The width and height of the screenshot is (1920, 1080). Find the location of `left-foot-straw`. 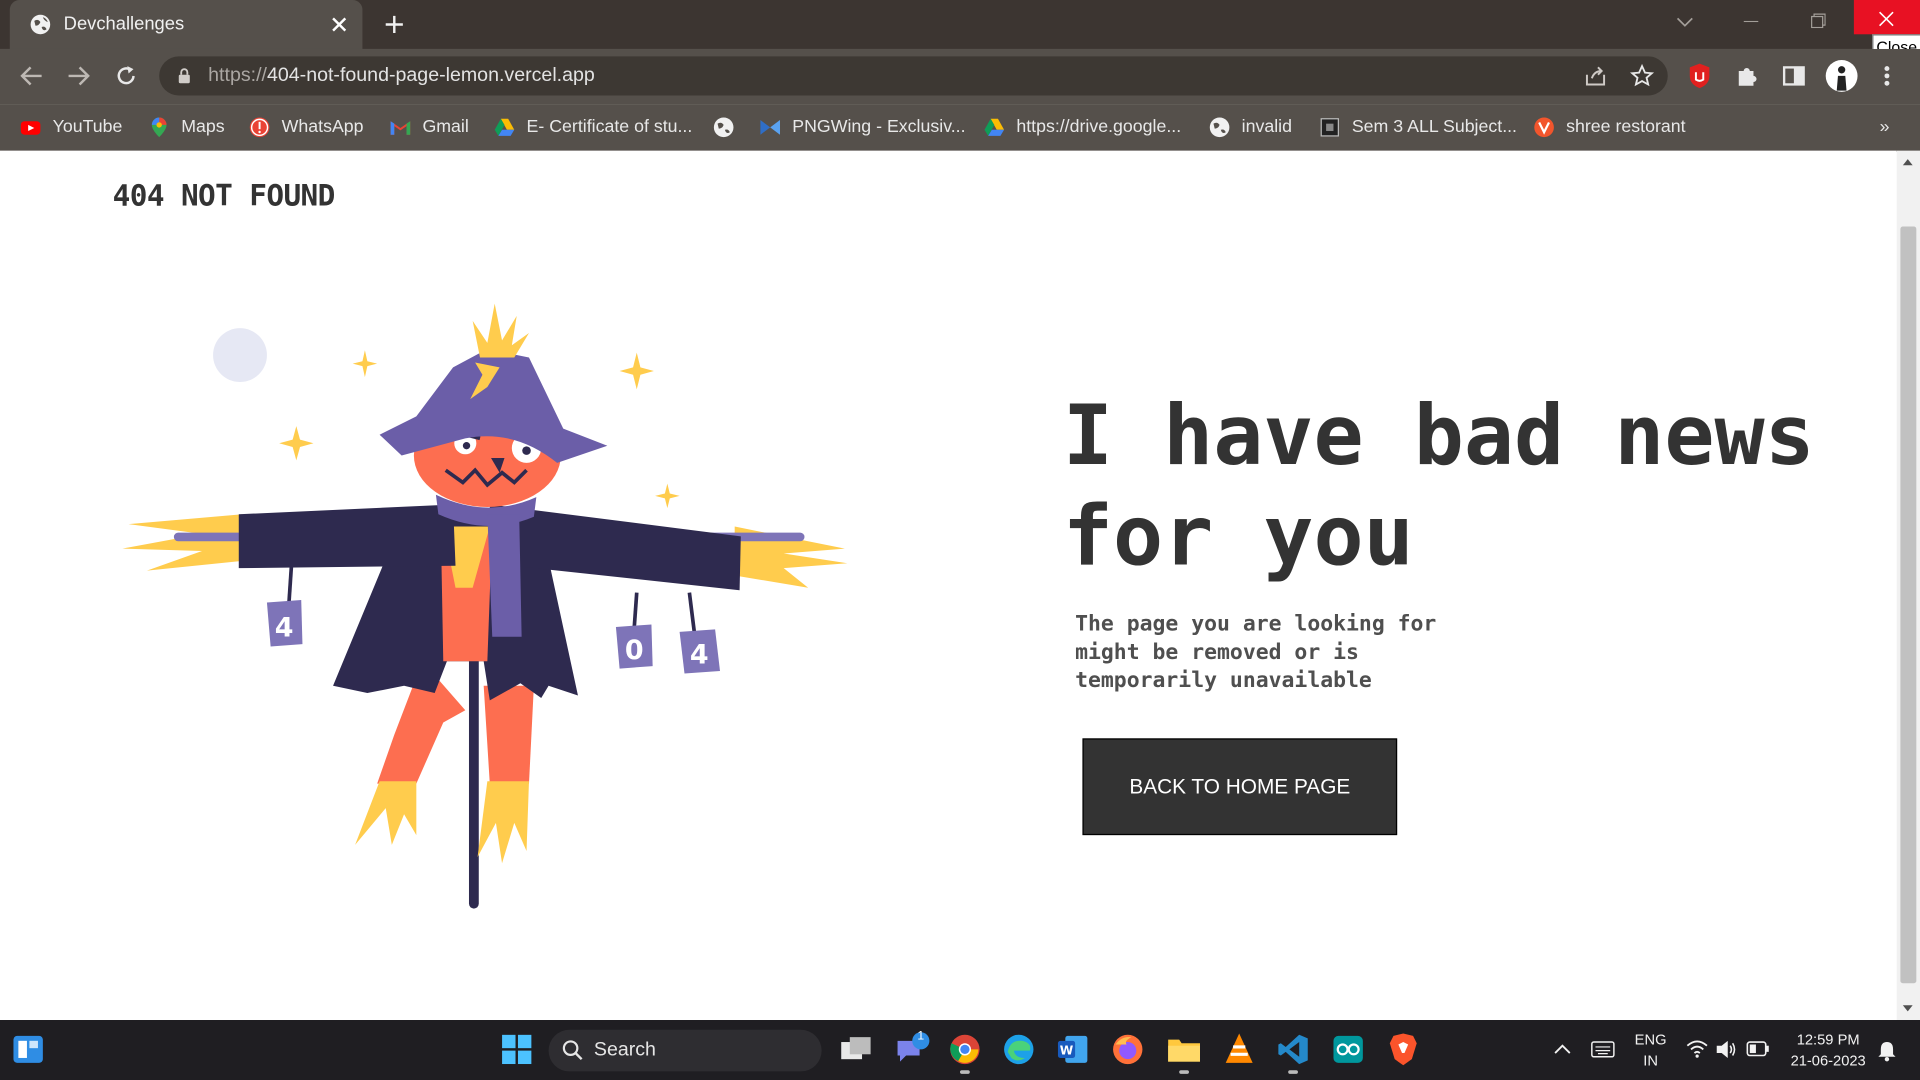

left-foot-straw is located at coordinates (386, 813).